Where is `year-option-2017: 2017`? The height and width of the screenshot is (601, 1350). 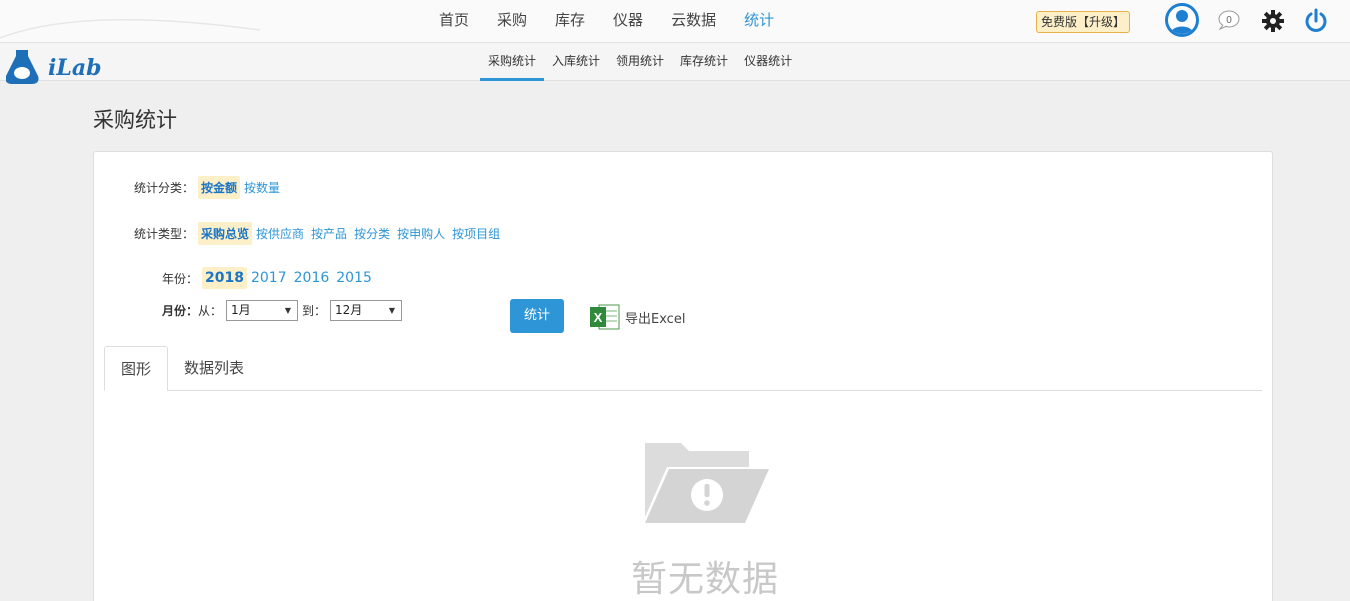 year-option-2017: 2017 is located at coordinates (269, 278).